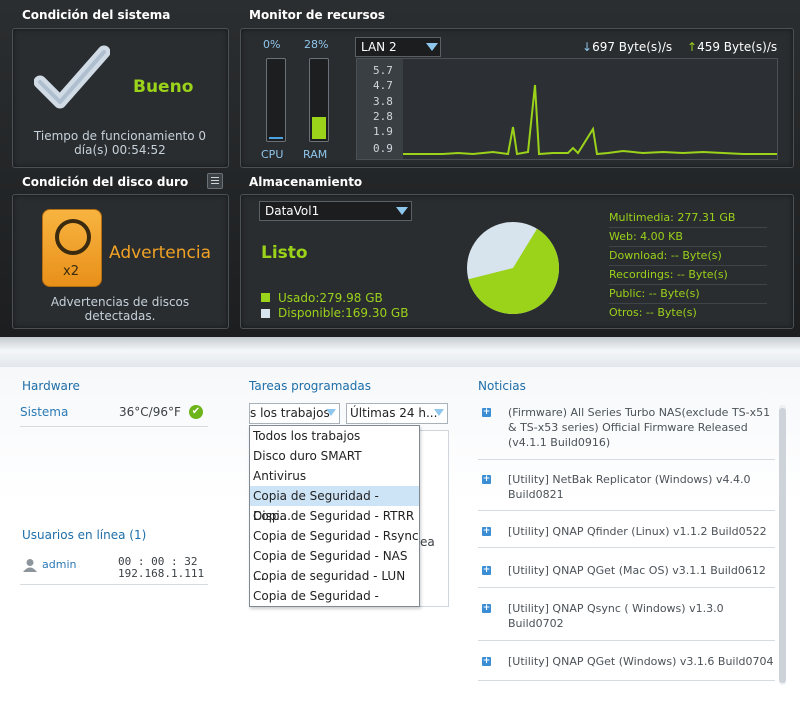 This screenshot has width=800, height=706. I want to click on download-rate-value: 697 Byte(s)/s, so click(632, 47).